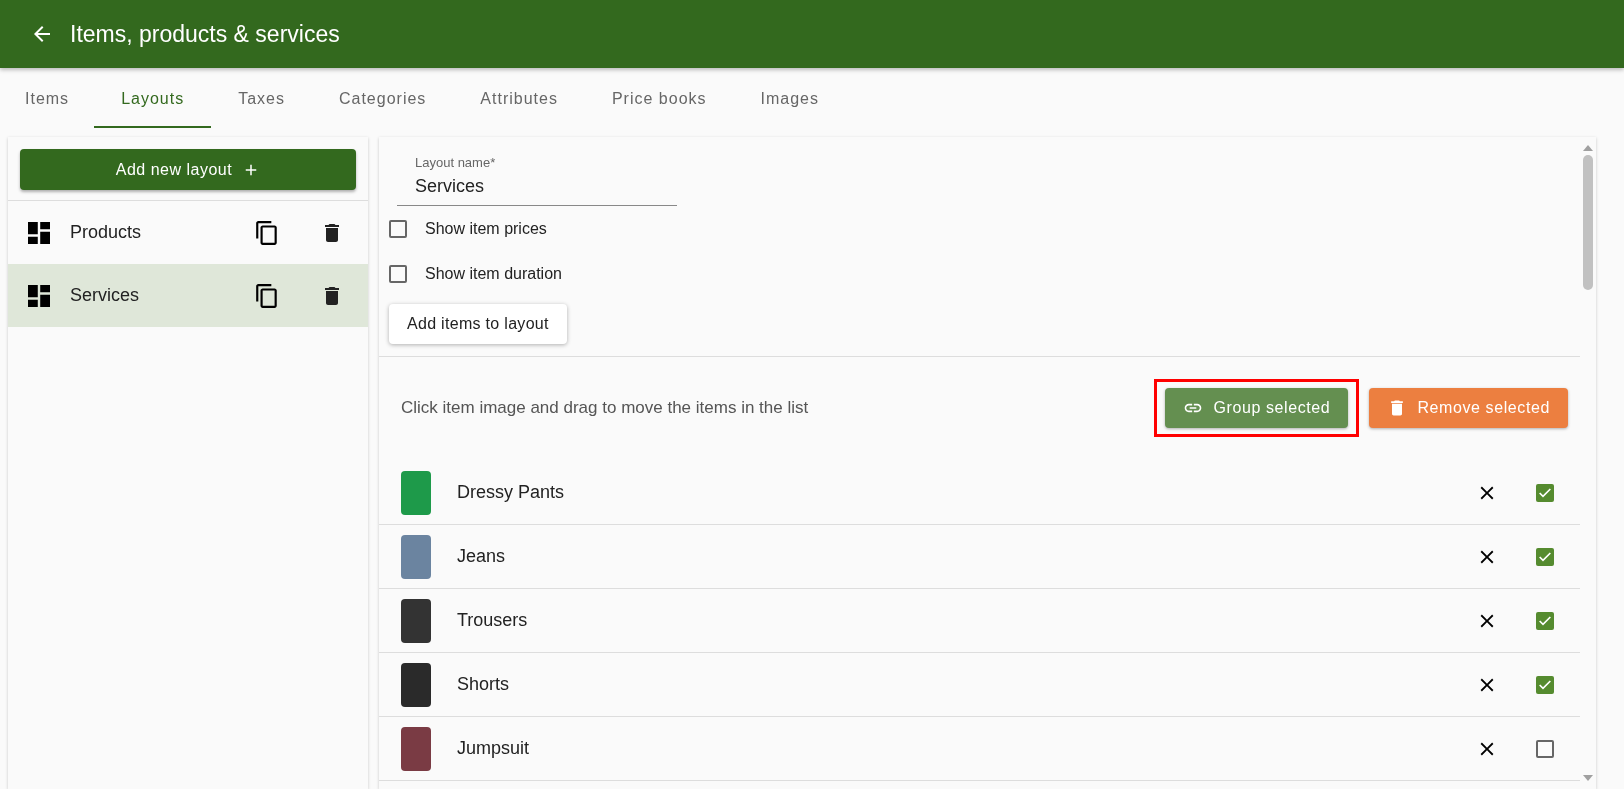 The height and width of the screenshot is (789, 1624). Describe the element at coordinates (789, 100) in the screenshot. I see `tab: Images` at that location.